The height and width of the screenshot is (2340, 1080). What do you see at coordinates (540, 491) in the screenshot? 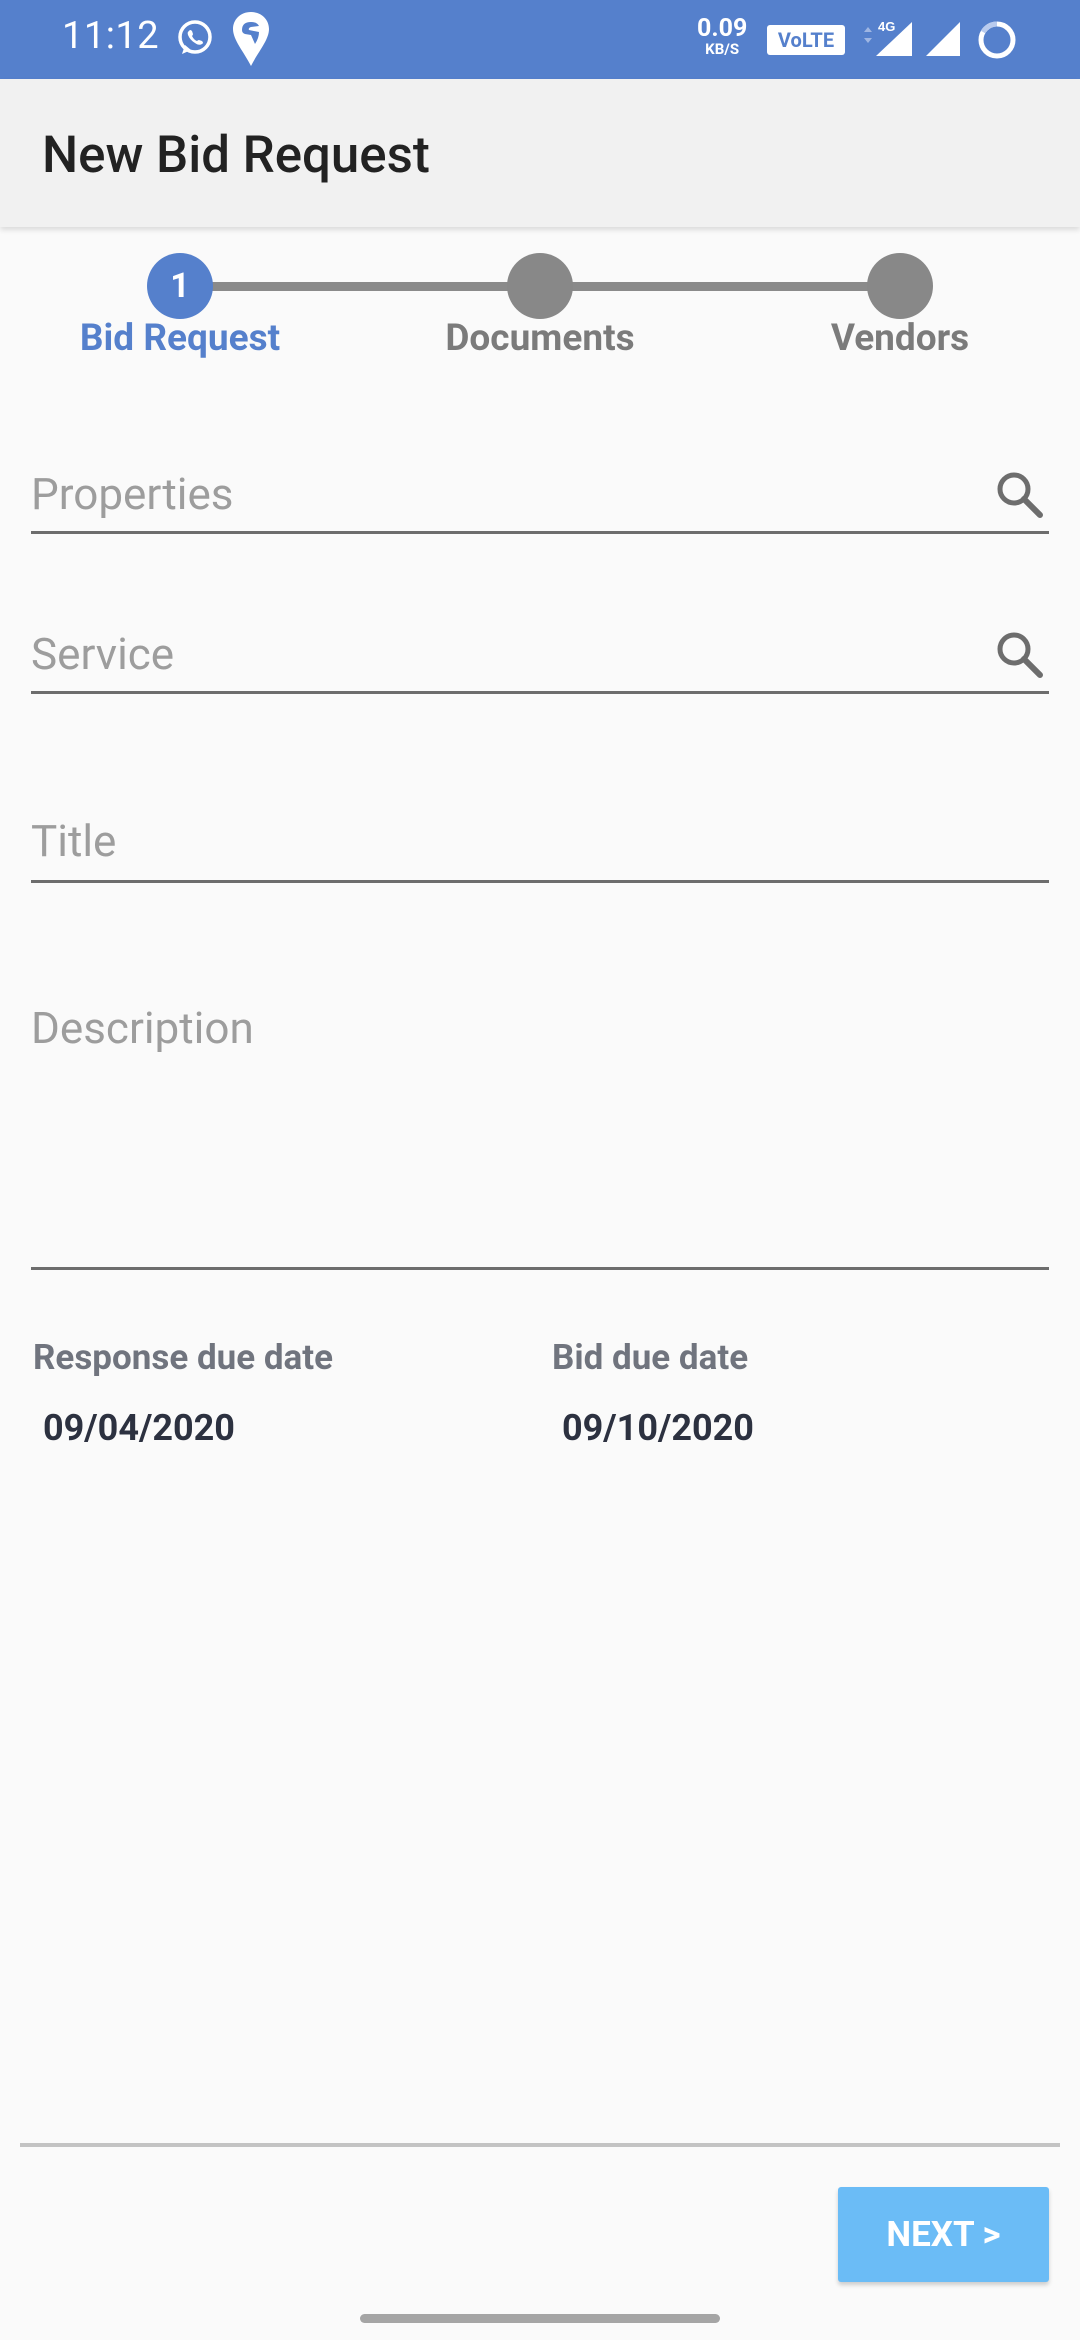
I see `properties-field: Properties` at bounding box center [540, 491].